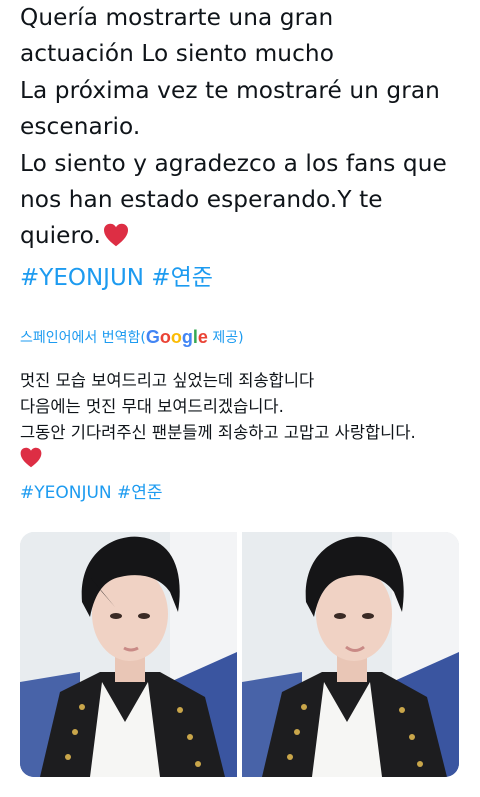  I want to click on tweet-text-line: La próxima vez te mostraré un gran, so click(230, 90).